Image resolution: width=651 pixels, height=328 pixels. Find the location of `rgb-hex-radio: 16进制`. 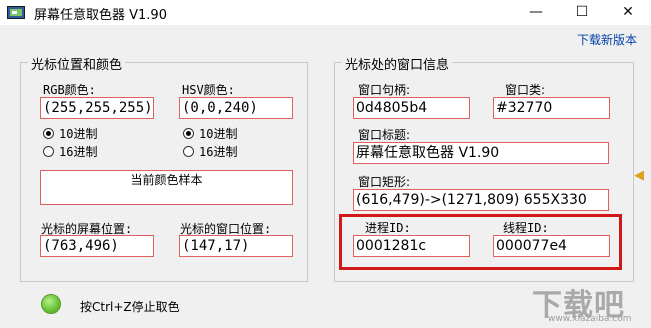

rgb-hex-radio: 16进制 is located at coordinates (70, 151).